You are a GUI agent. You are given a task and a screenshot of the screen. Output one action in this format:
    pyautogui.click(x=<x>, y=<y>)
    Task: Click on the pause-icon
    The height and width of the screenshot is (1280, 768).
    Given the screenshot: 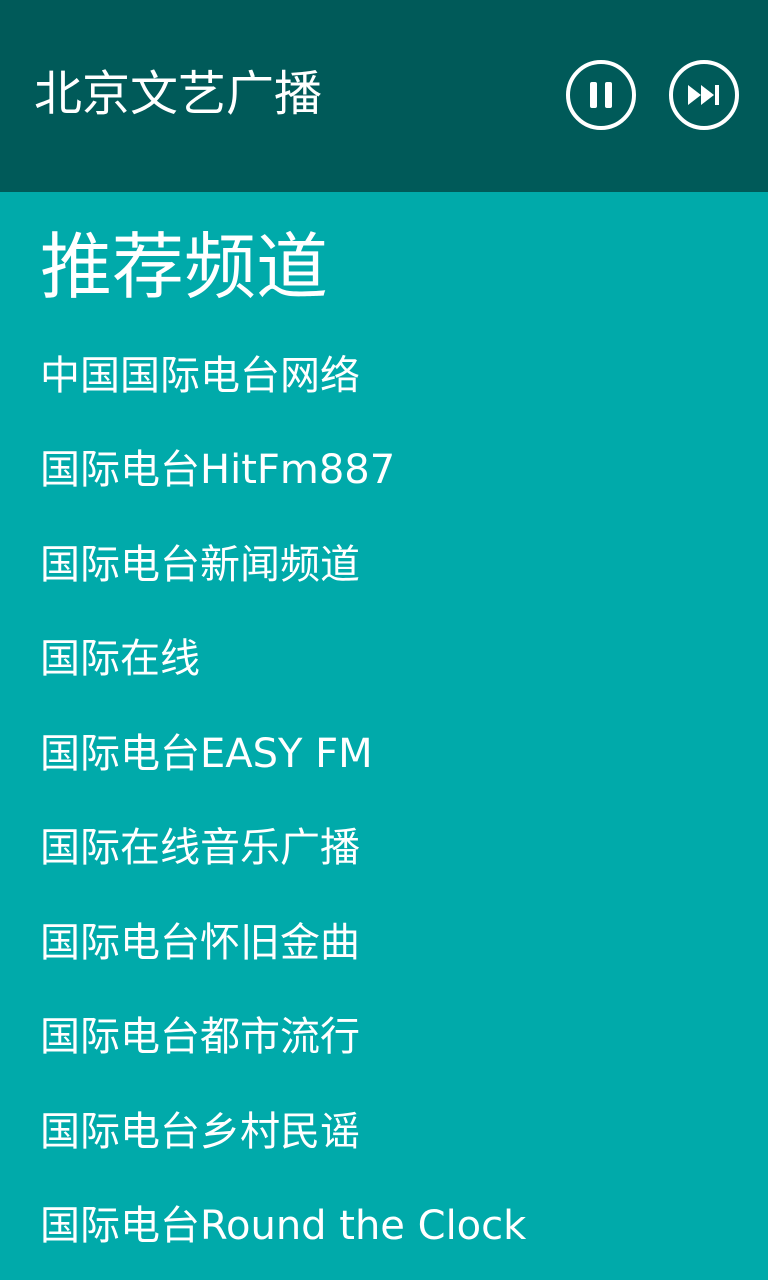 What is the action you would take?
    pyautogui.click(x=601, y=95)
    